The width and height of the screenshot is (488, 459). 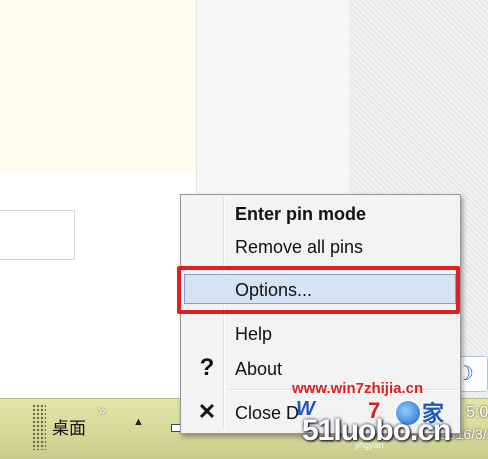 I want to click on menu-item-label: Enter pin mode, so click(x=301, y=214).